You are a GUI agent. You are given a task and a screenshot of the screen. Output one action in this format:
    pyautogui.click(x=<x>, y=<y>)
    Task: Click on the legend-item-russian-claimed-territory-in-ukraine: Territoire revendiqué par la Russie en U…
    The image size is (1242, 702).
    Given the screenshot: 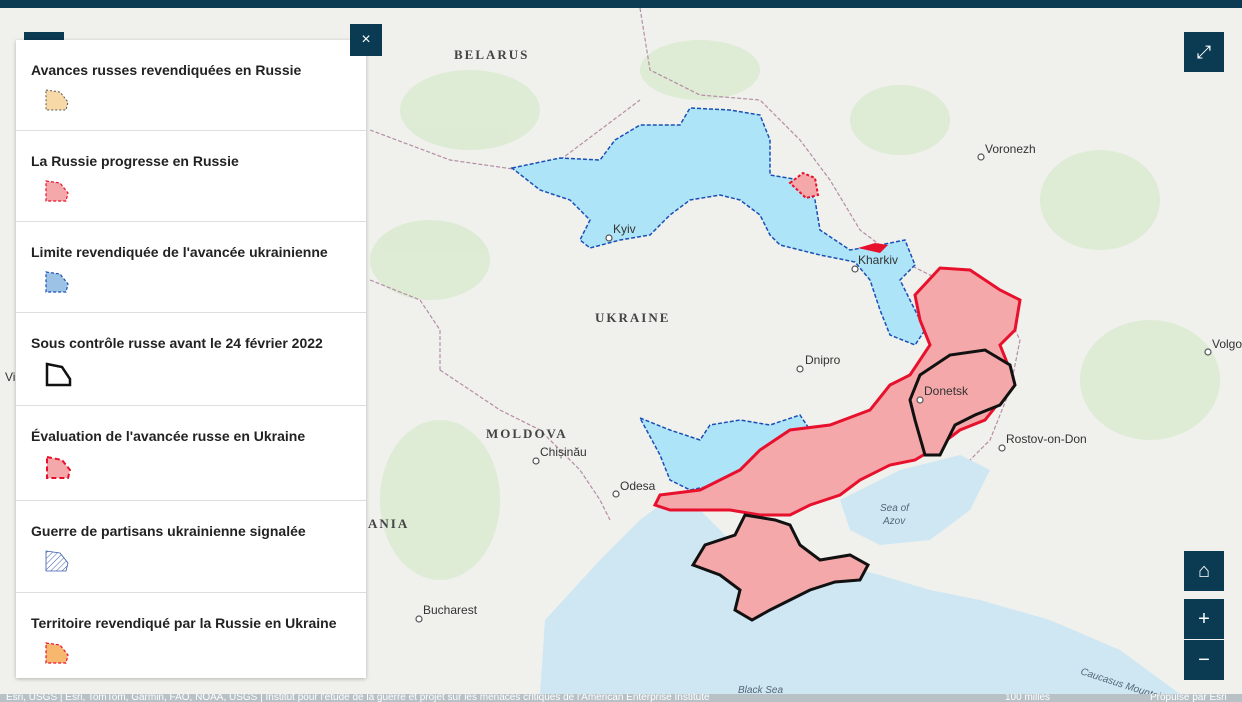 What is the action you would take?
    pyautogui.click(x=191, y=638)
    